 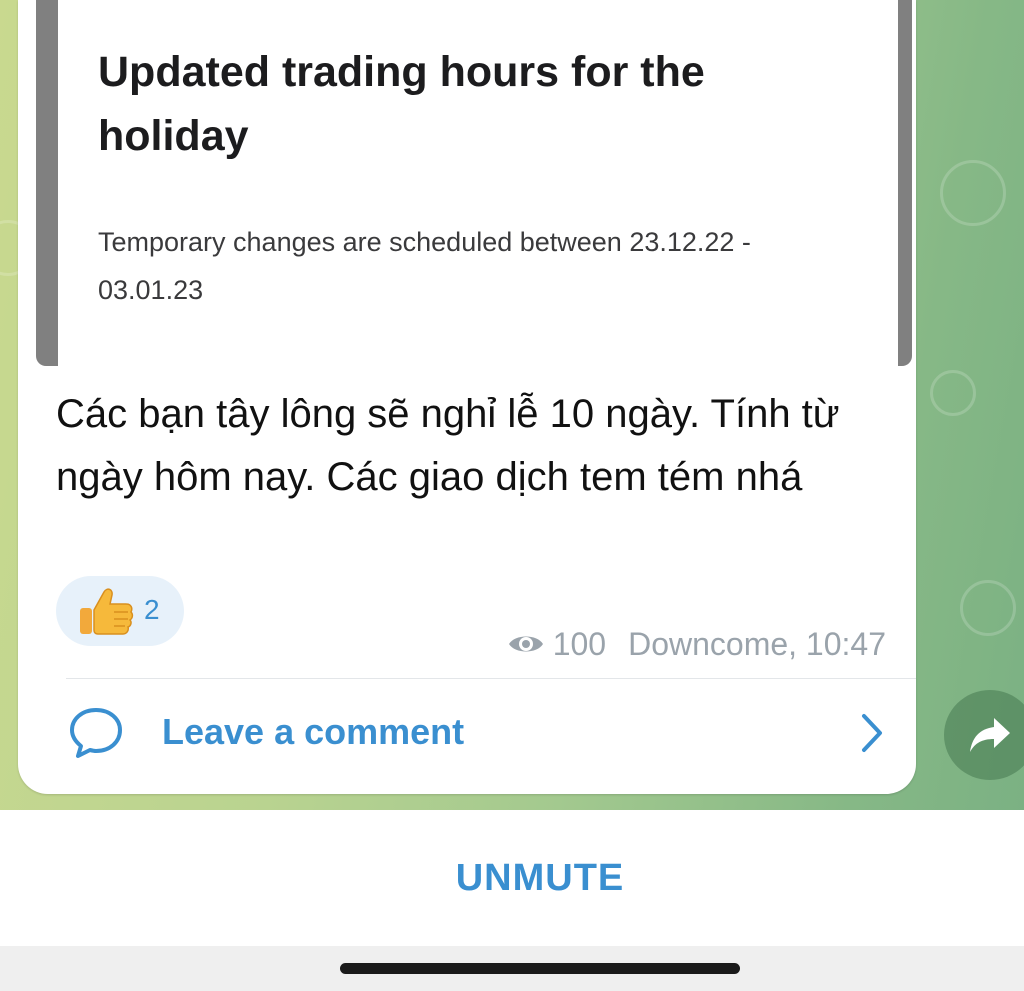 What do you see at coordinates (96, 733) in the screenshot?
I see `comment-bubble-icon` at bounding box center [96, 733].